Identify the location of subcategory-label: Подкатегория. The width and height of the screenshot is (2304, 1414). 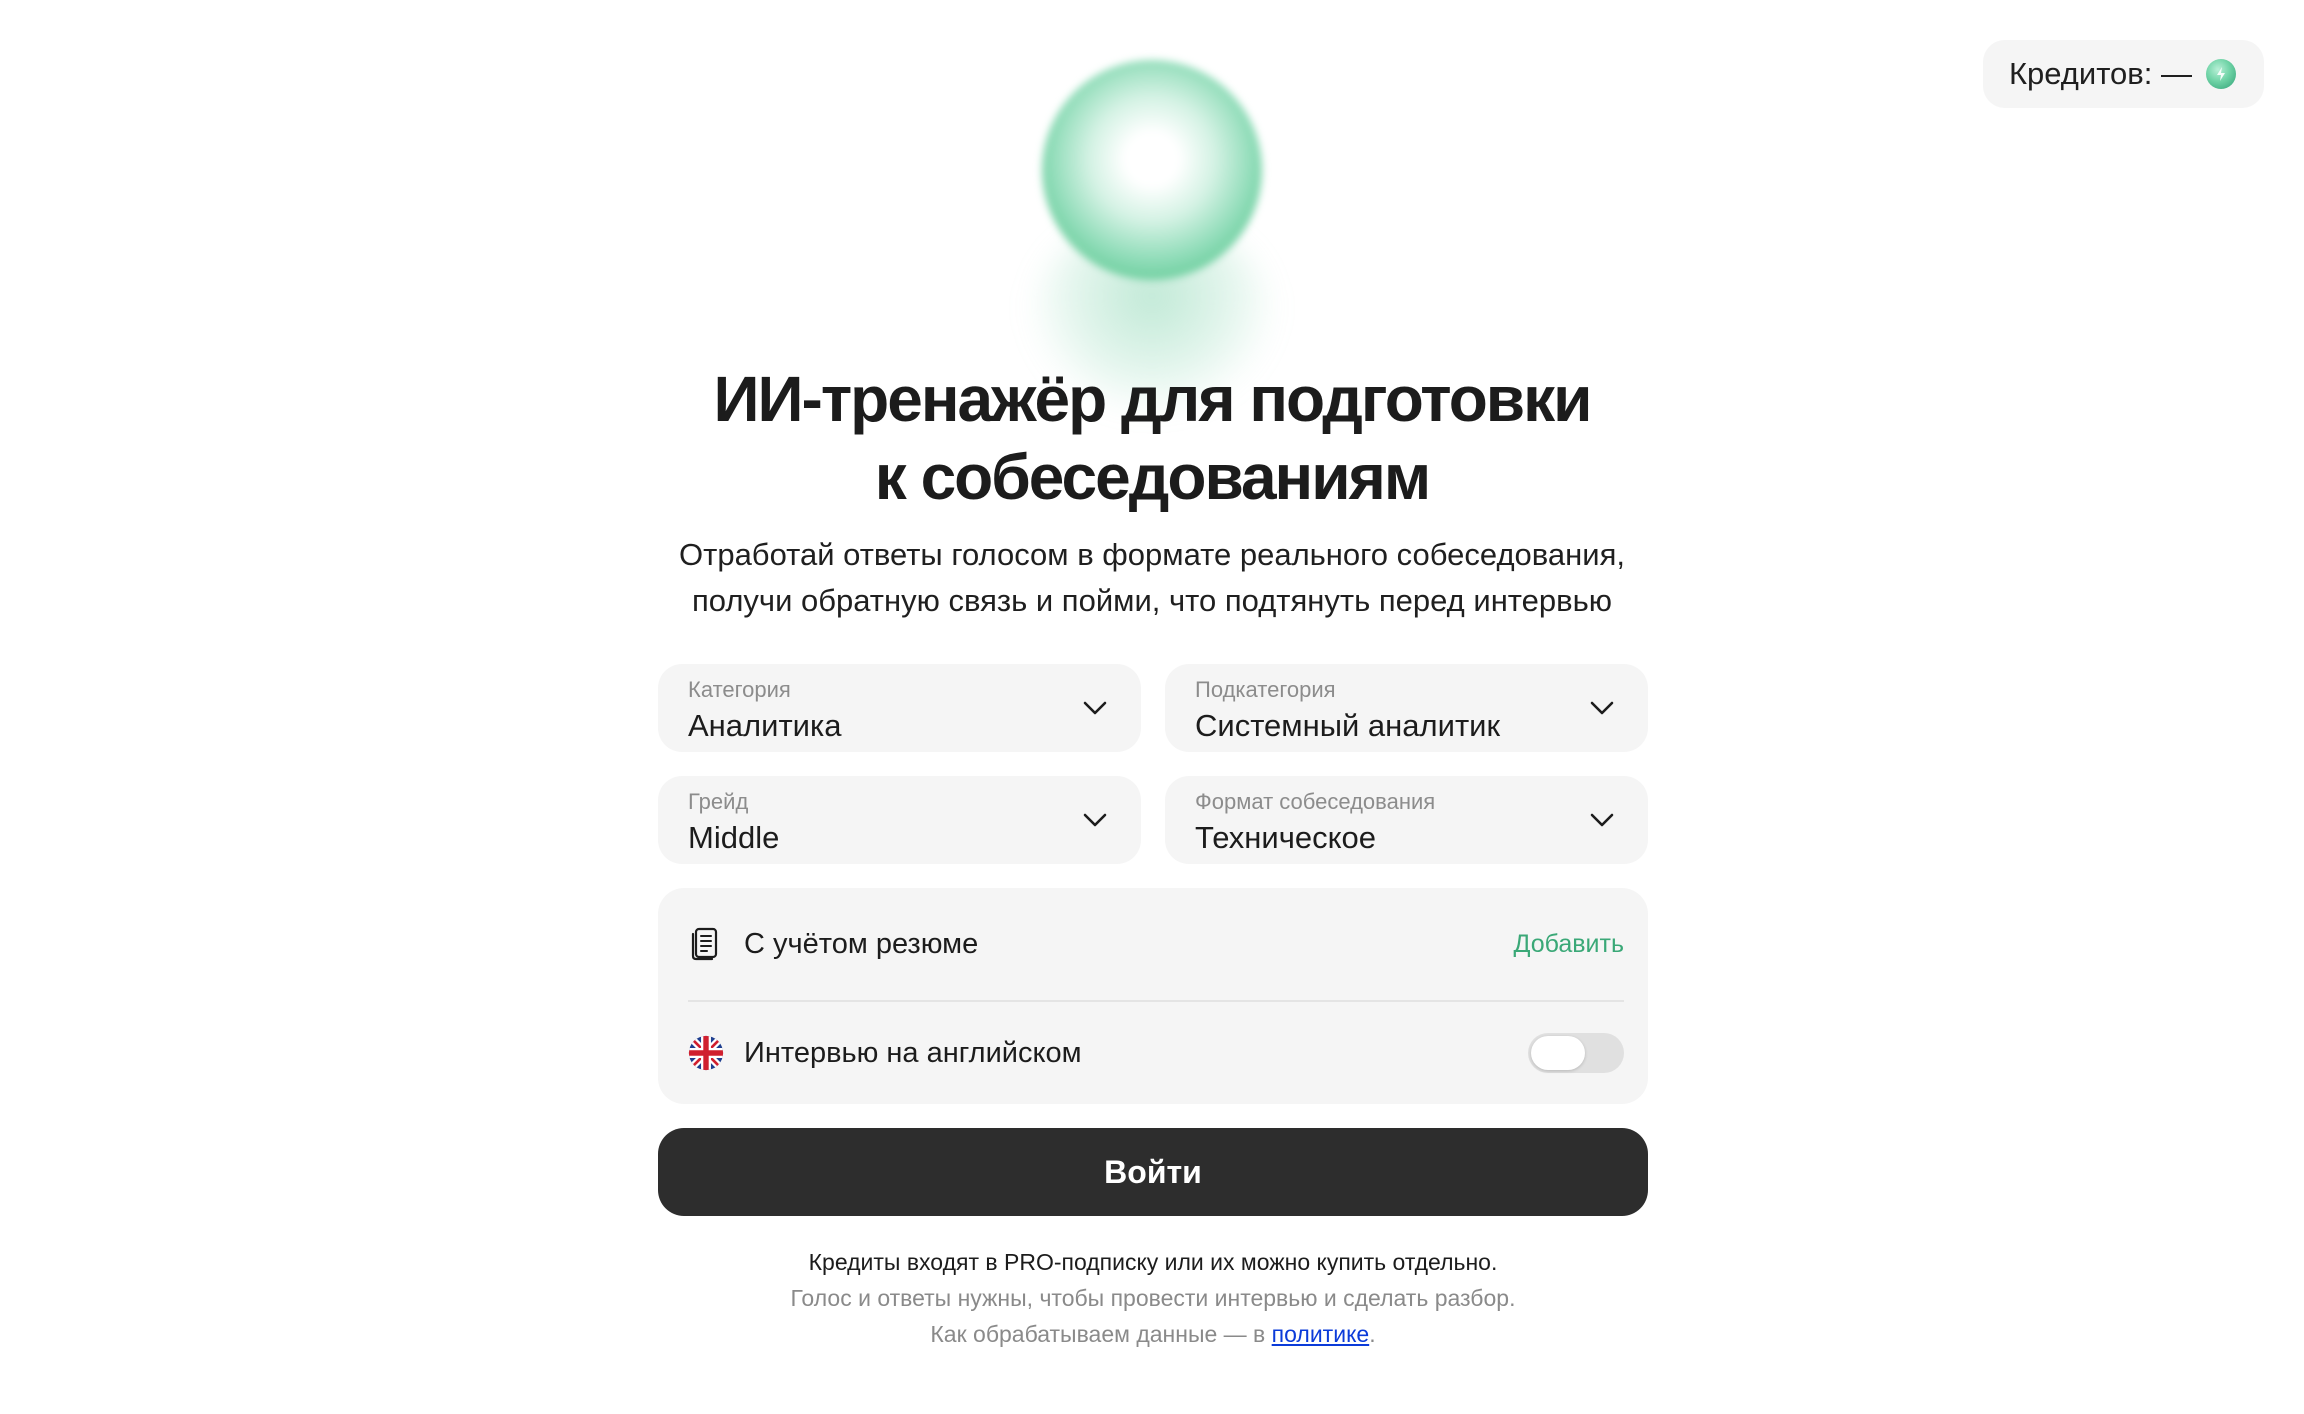
(1265, 689).